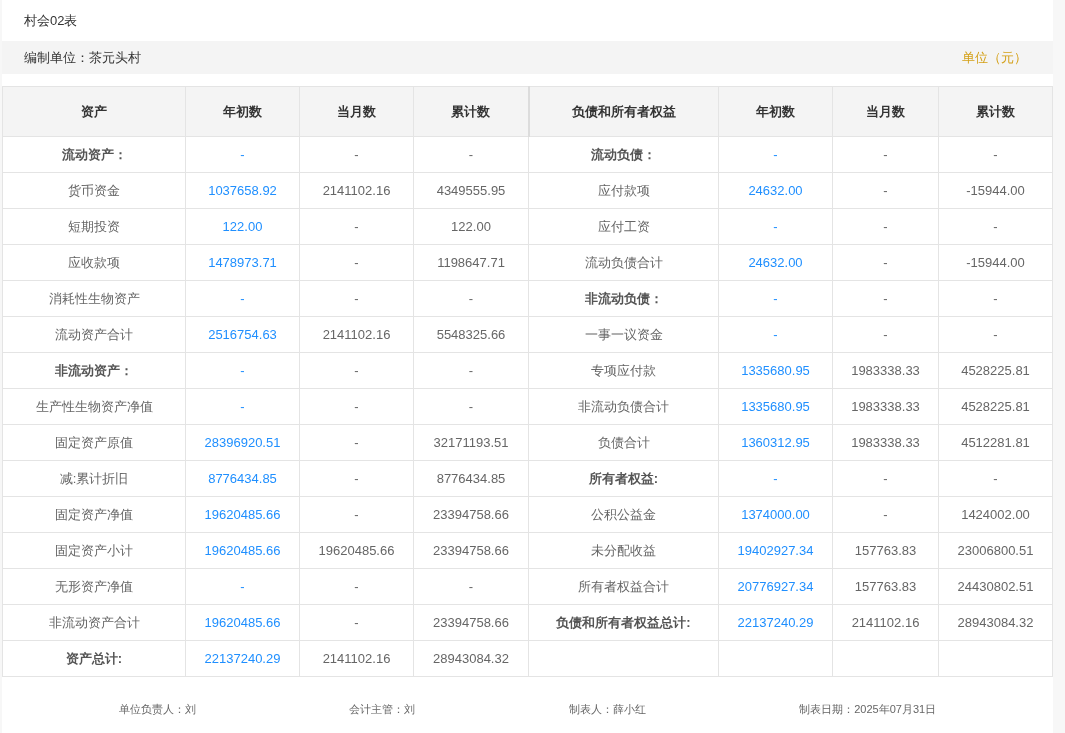 This screenshot has width=1065, height=733. I want to click on row-label: 非流动负债合计, so click(623, 406).